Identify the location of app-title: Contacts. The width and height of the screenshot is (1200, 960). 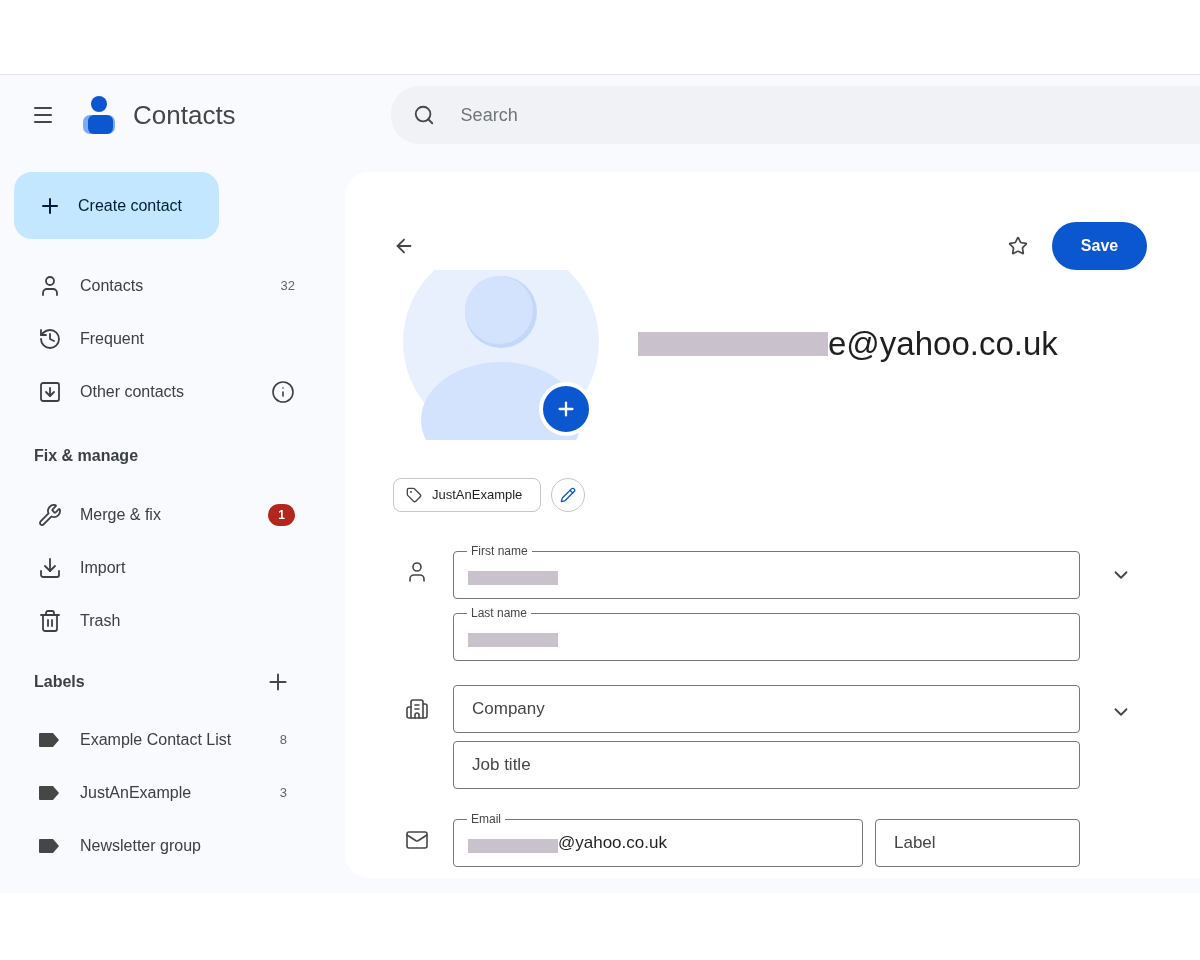
(184, 115).